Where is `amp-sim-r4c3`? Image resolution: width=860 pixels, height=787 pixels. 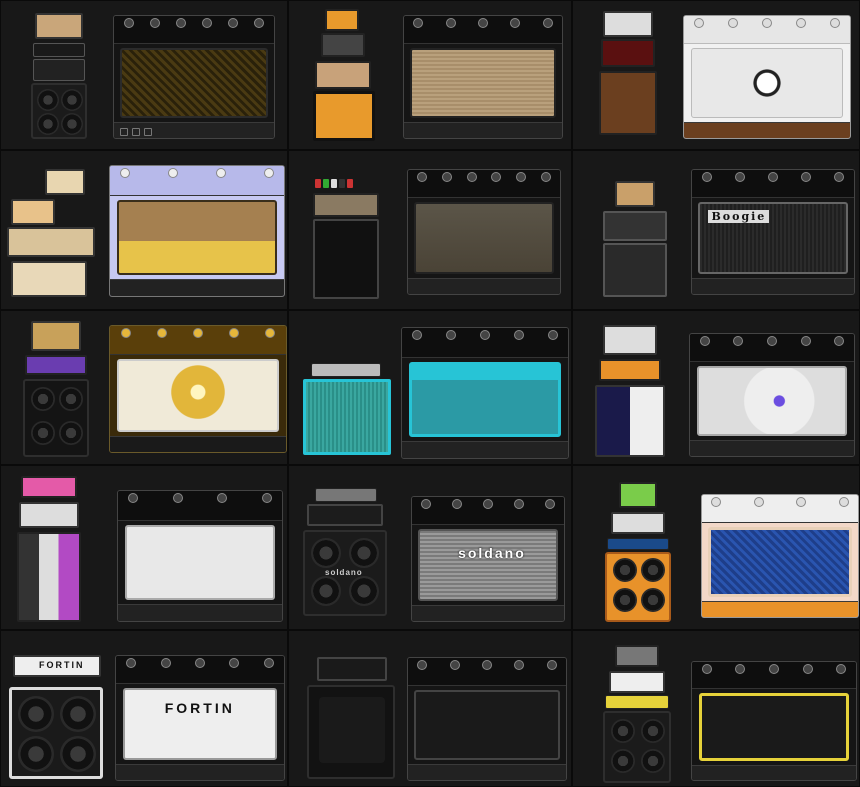
amp-sim-r4c3 is located at coordinates (716, 547).